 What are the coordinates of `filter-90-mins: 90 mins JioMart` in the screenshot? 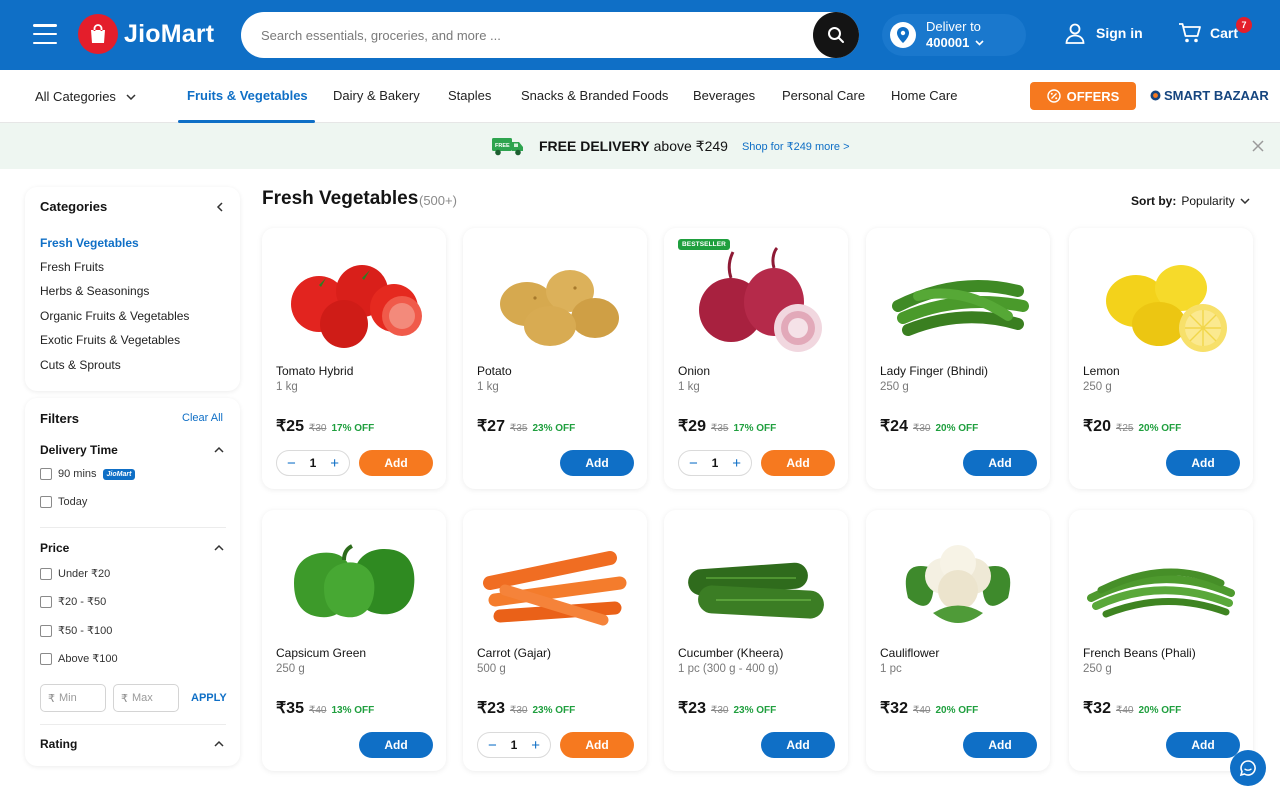 It's located at (88, 474).